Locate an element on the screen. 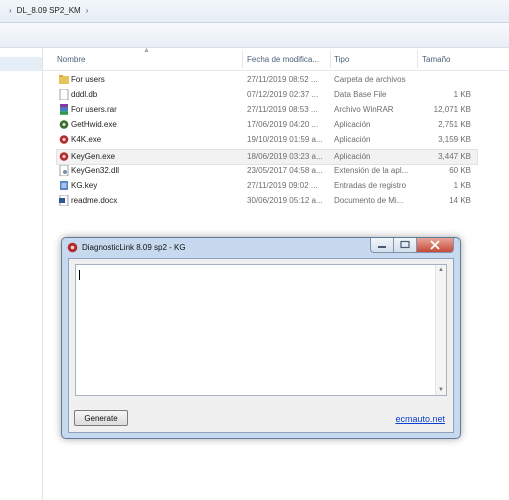 This screenshot has height=500, width=509. file-name: dddl.db is located at coordinates (84, 94).